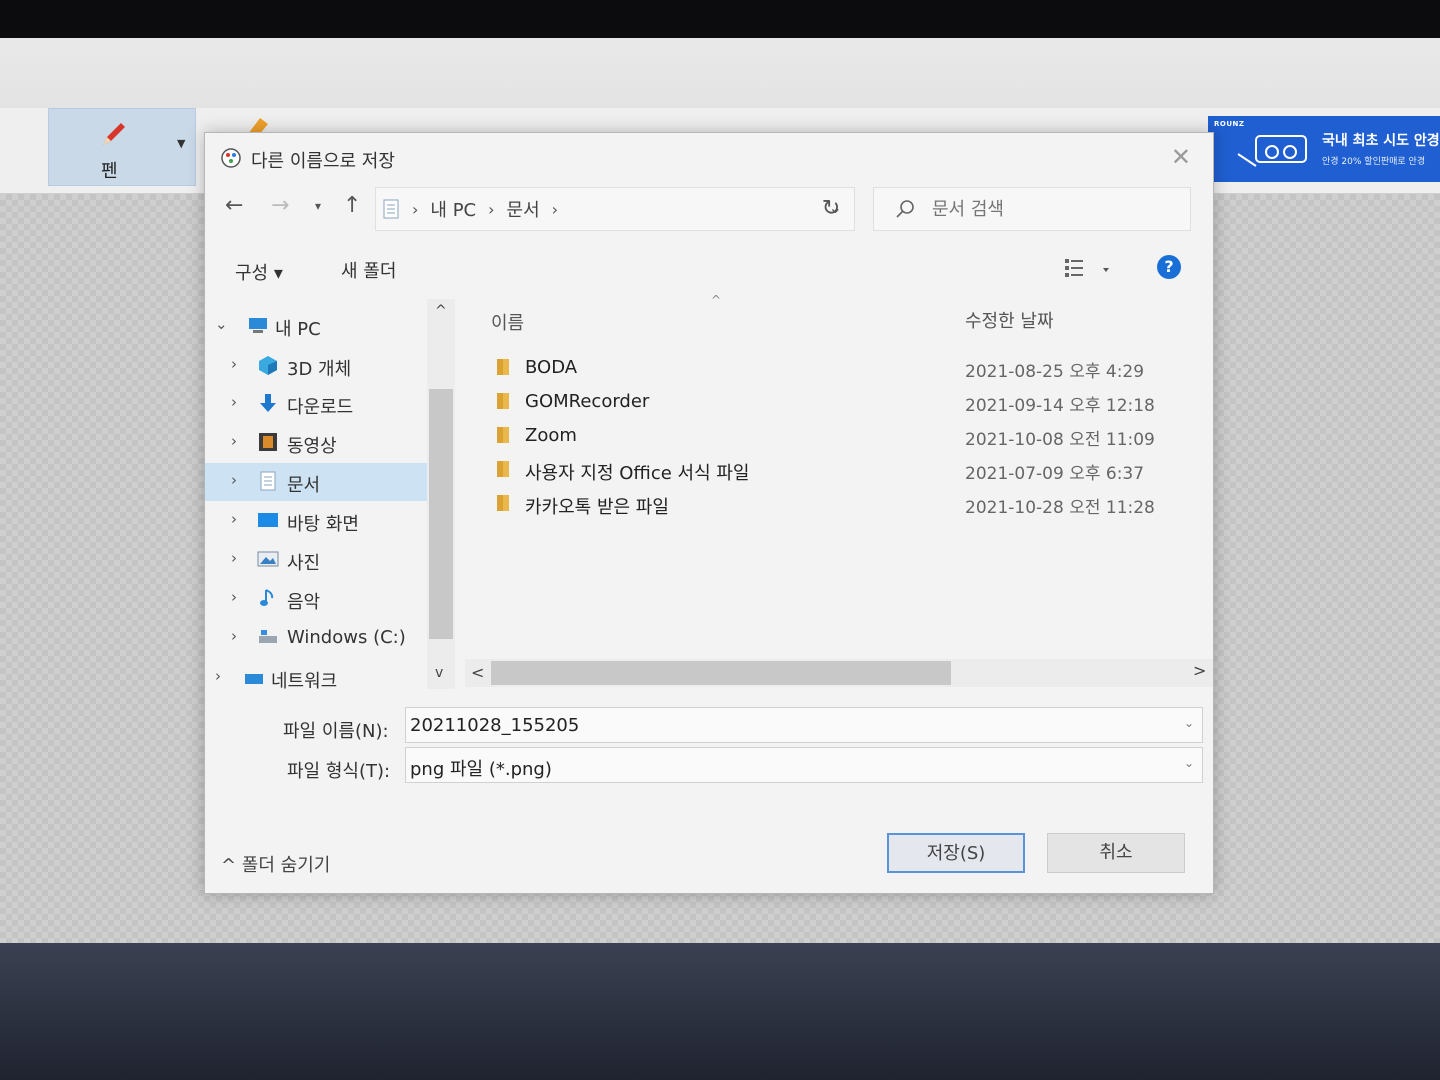 The width and height of the screenshot is (1440, 1080). I want to click on file-row: BODA 2021-08-25 오후 4:29, so click(835, 368).